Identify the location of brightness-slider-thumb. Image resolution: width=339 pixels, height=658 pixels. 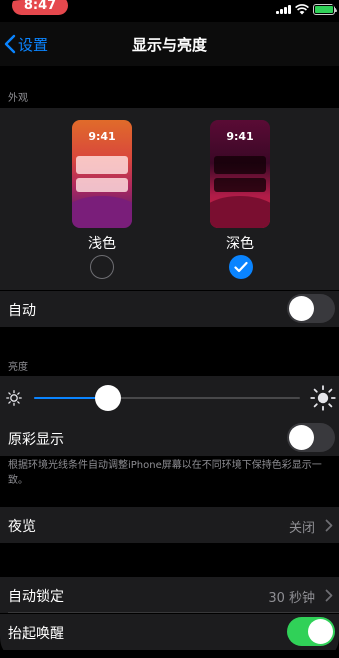
(108, 398).